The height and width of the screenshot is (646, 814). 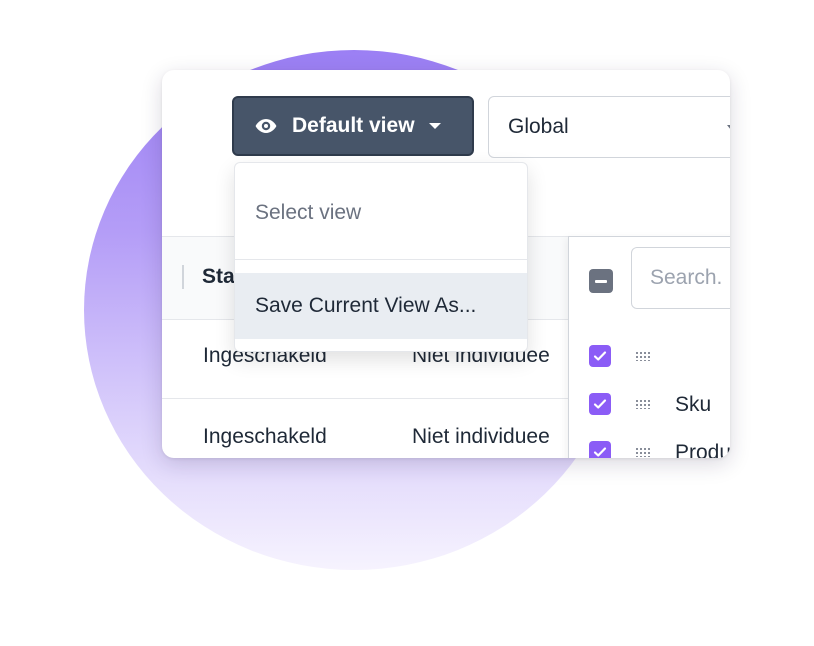 What do you see at coordinates (308, 213) in the screenshot?
I see `select-view-placeholder: Select view` at bounding box center [308, 213].